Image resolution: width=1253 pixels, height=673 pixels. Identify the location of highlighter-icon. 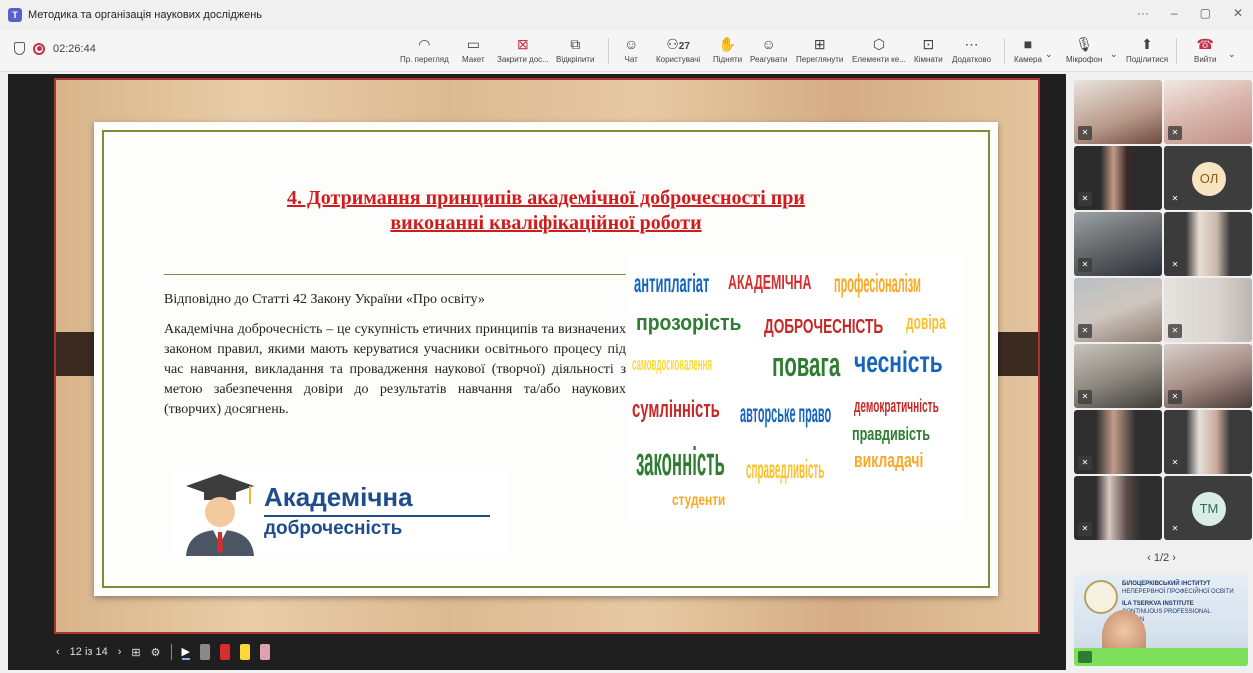
(244, 652).